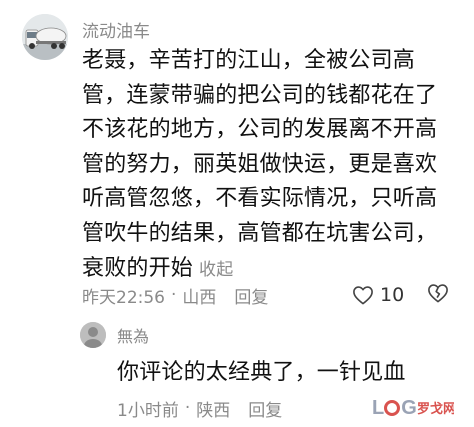 This screenshot has width=474, height=427. I want to click on watermark-text-mark: 罗戈网, so click(435, 409).